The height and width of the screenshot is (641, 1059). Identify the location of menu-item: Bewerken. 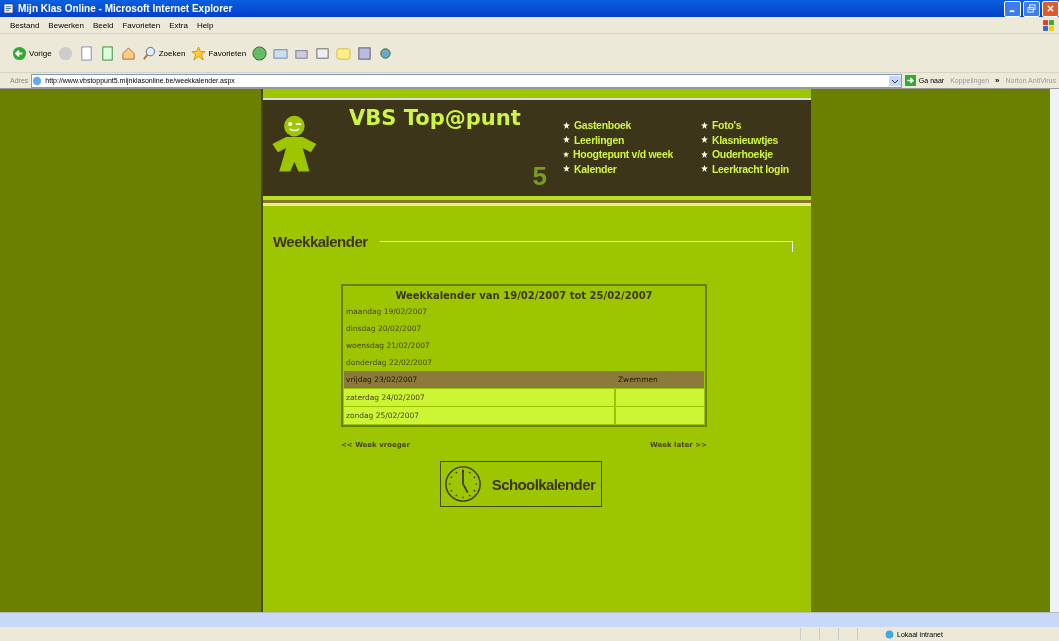
(66, 25).